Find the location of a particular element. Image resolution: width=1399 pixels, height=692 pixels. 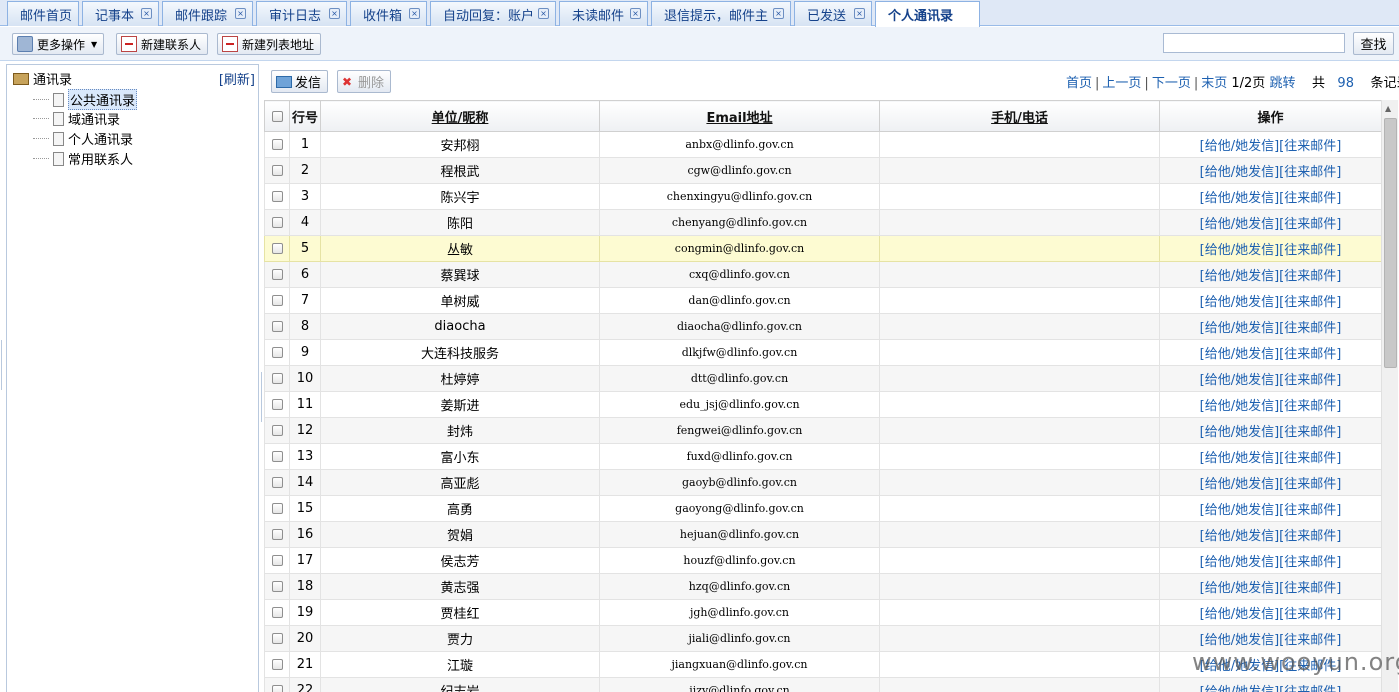

new-contact-button: 新建联系人 is located at coordinates (162, 44).